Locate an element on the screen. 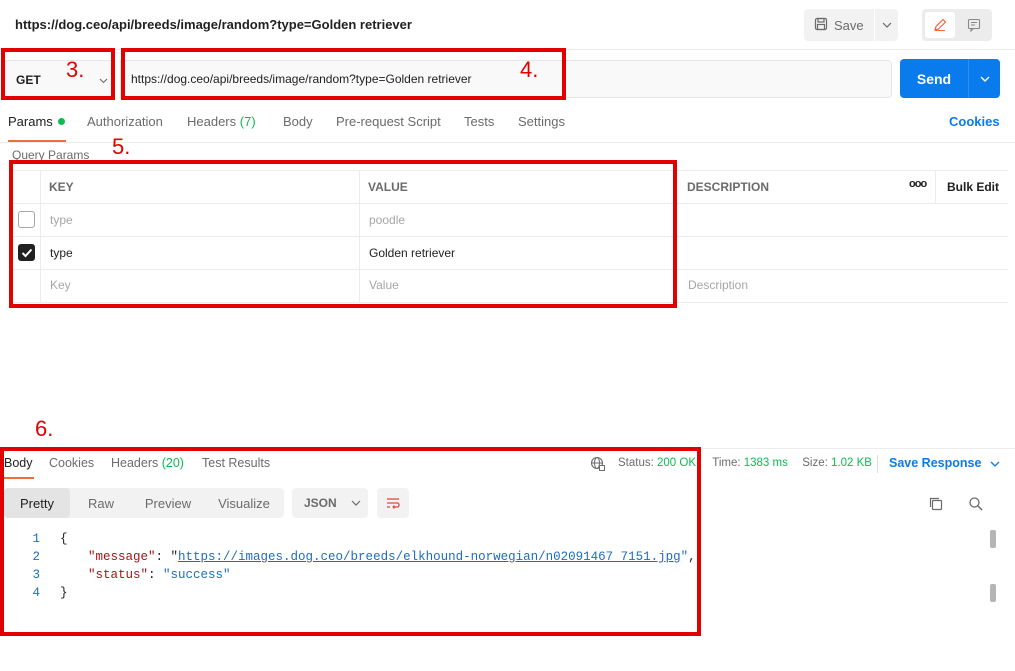  save-label: Save is located at coordinates (849, 25).